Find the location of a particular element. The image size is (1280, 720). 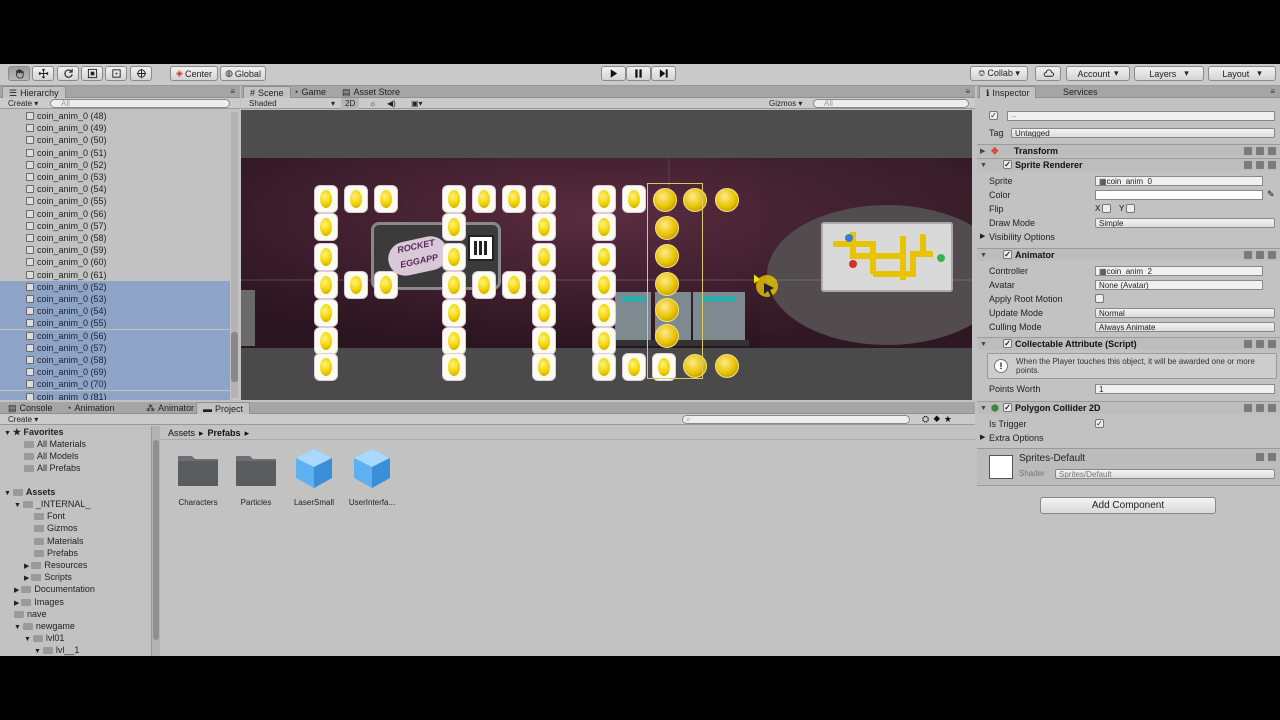

tab-services: Services is located at coordinates (1080, 92).